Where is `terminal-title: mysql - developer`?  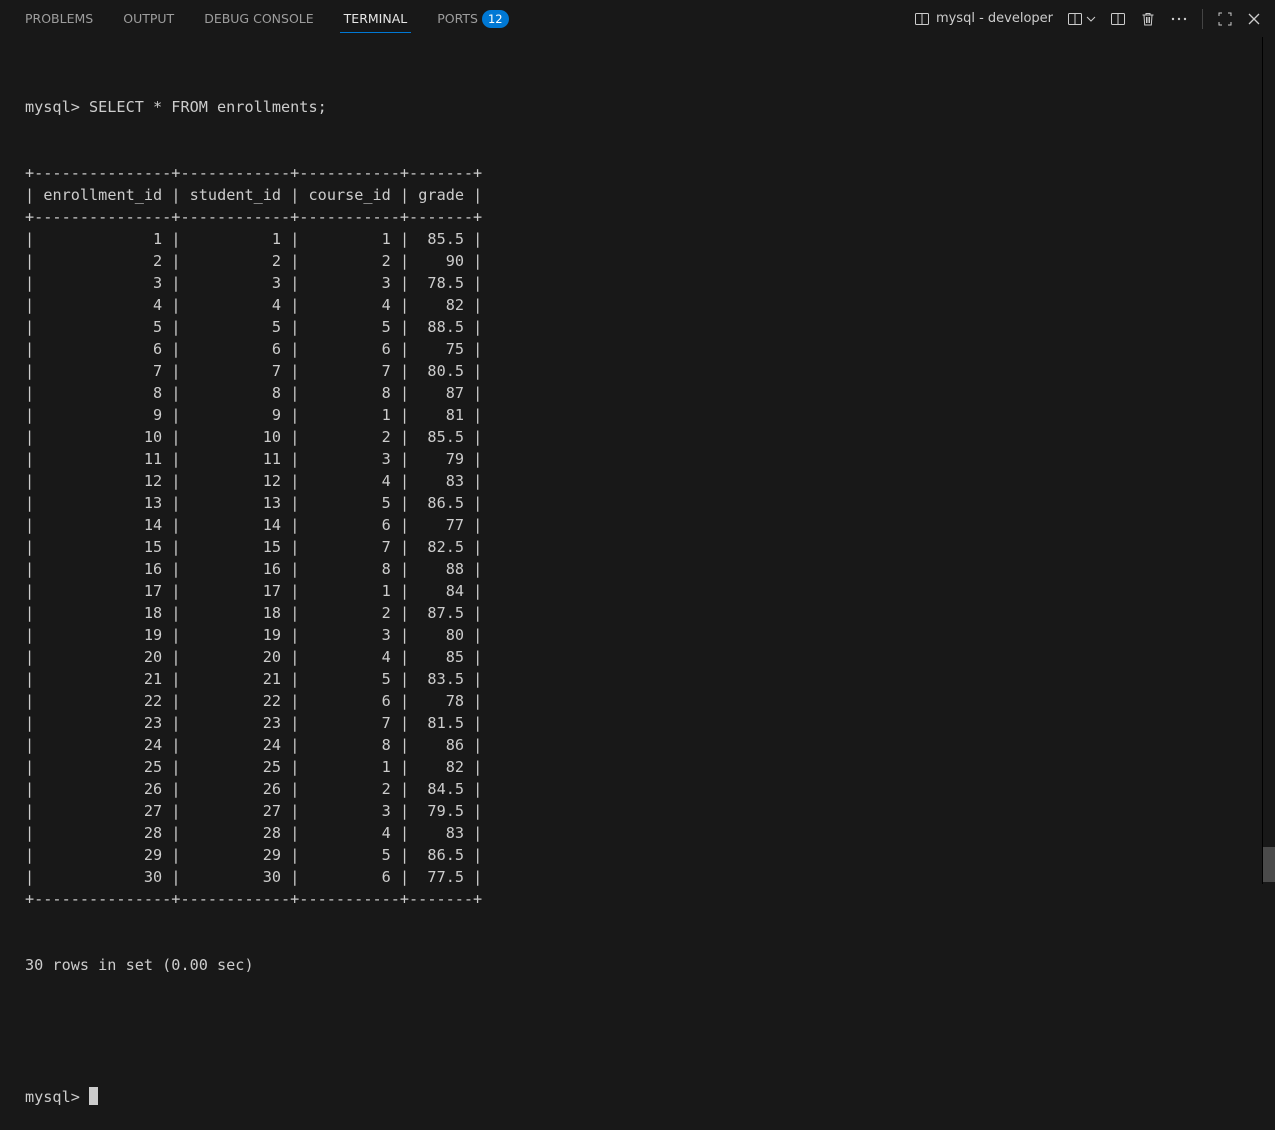 terminal-title: mysql - developer is located at coordinates (994, 18).